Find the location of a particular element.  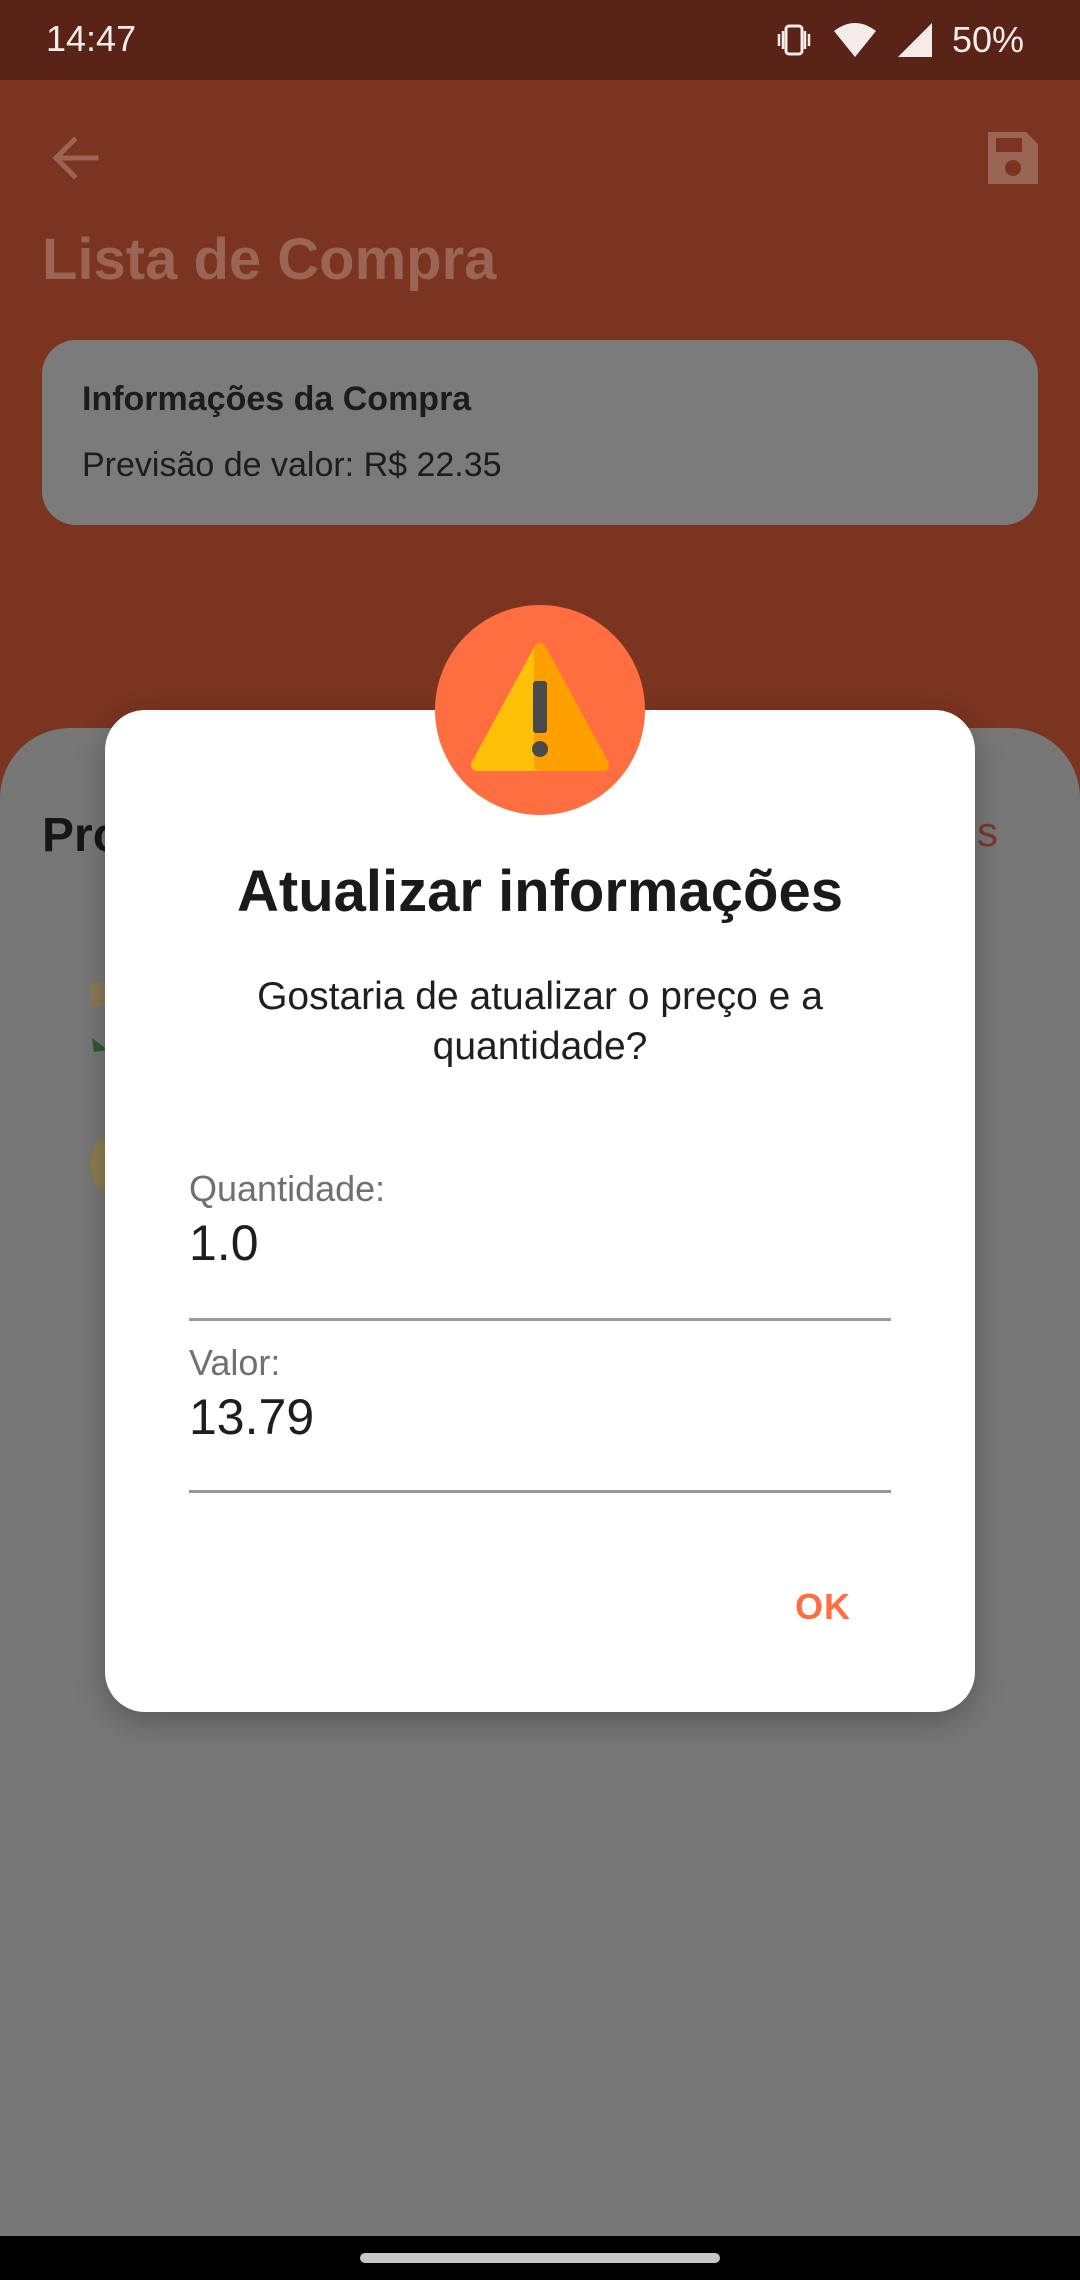

vibrate-icon is located at coordinates (794, 40).